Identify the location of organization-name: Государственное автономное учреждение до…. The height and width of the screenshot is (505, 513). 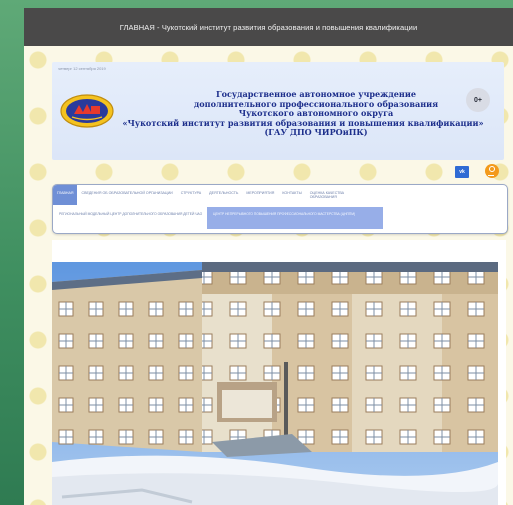
(309, 113).